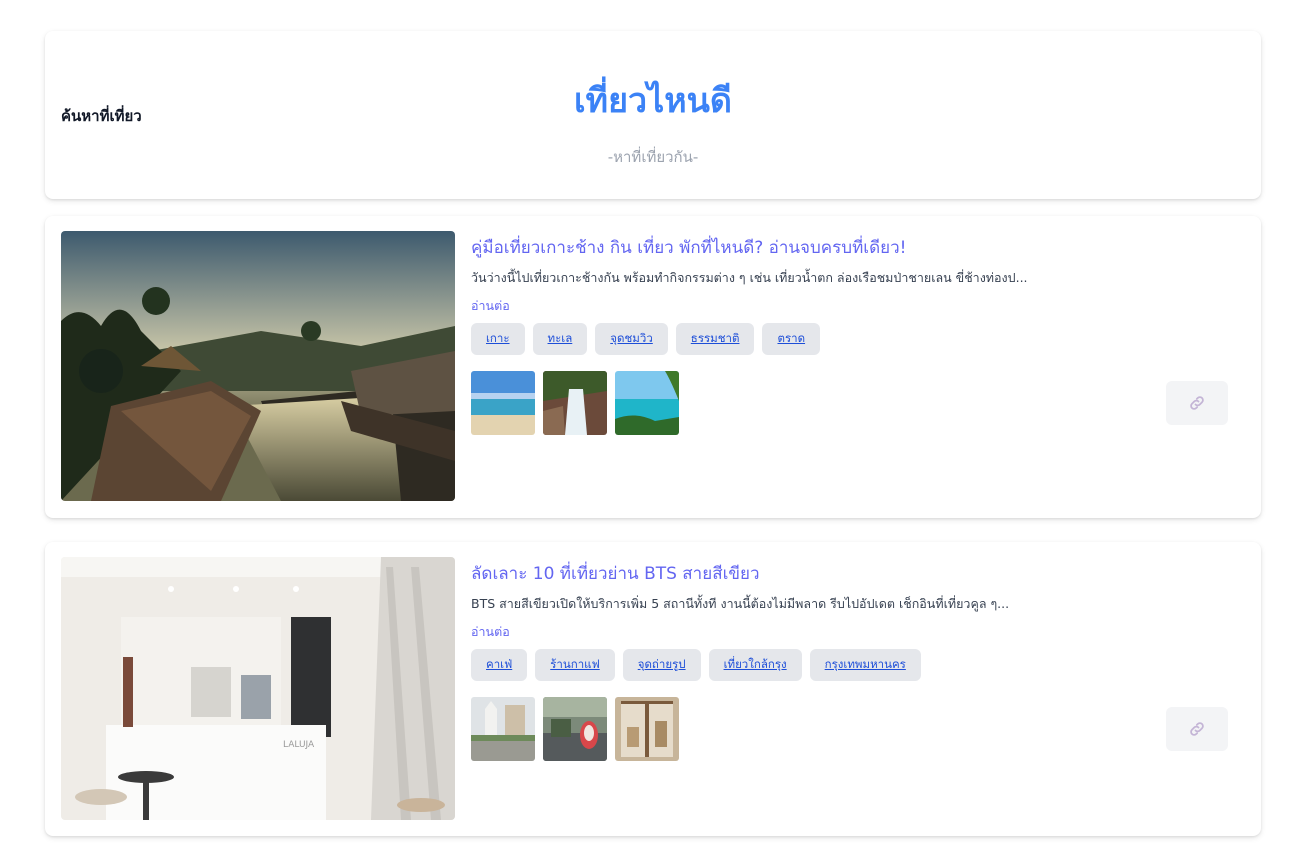  What do you see at coordinates (498, 339) in the screenshot?
I see `tag-island: เกาะ` at bounding box center [498, 339].